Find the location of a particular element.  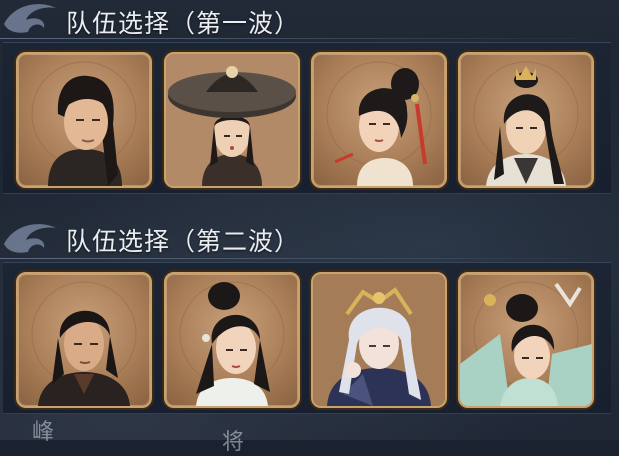

dark-robe-man-portrait-icon is located at coordinates (84, 343).